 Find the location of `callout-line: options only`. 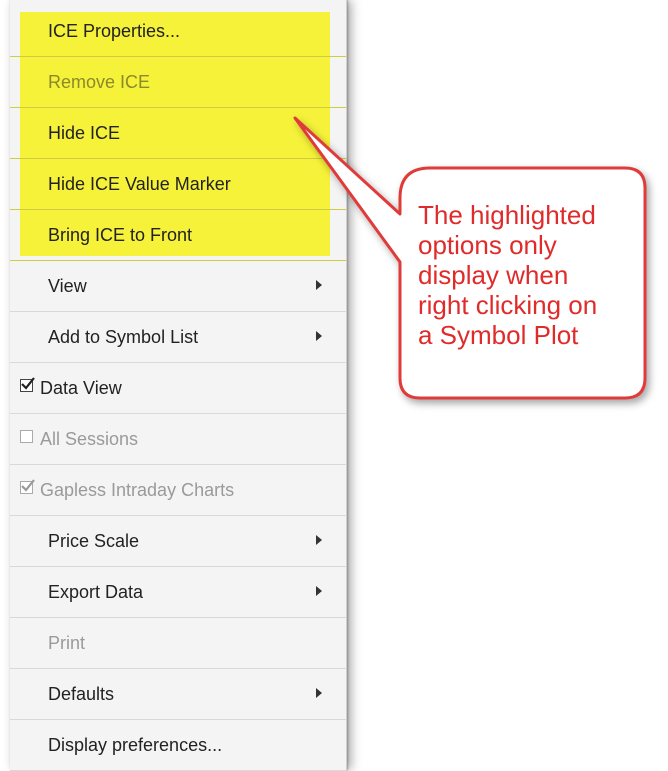

callout-line: options only is located at coordinates (487, 245).